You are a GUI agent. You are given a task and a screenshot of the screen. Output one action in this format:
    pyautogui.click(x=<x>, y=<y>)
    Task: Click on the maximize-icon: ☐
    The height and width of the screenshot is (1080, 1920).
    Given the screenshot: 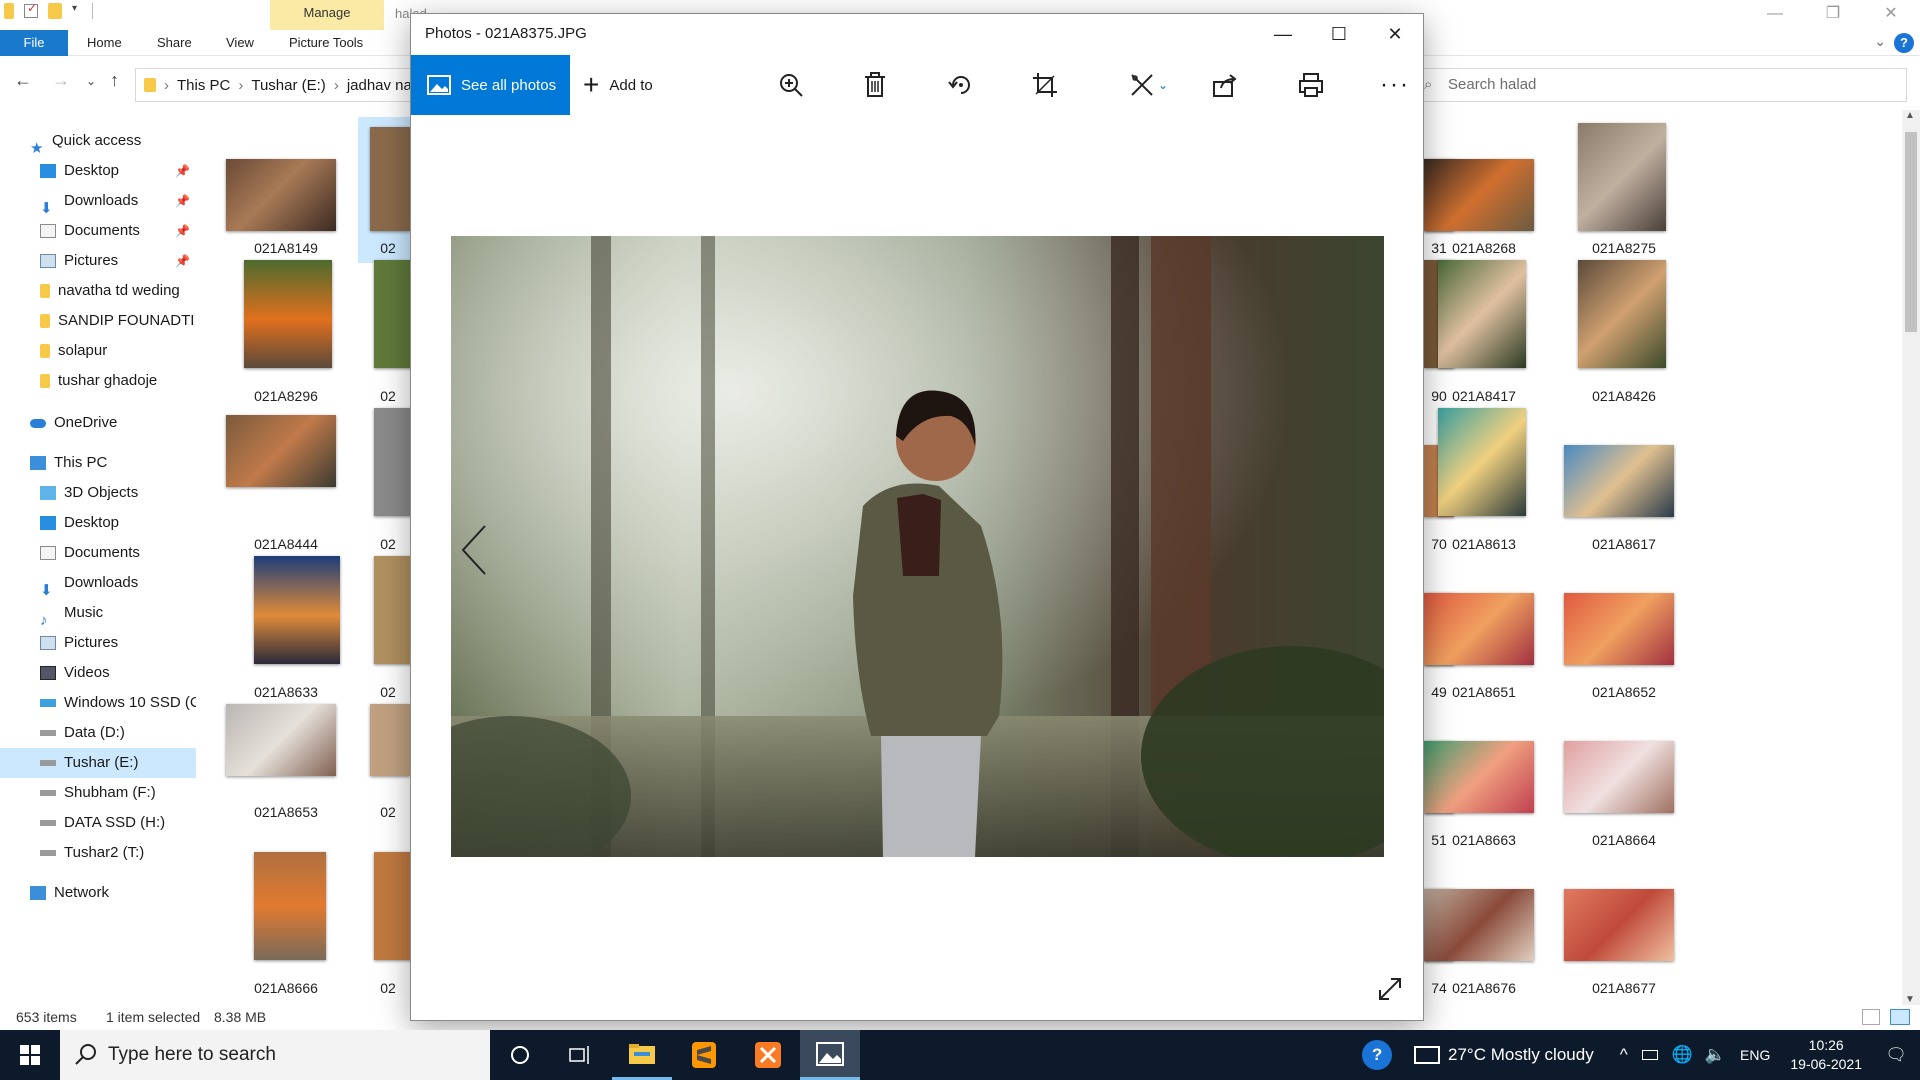 What is the action you would take?
    pyautogui.click(x=1339, y=34)
    